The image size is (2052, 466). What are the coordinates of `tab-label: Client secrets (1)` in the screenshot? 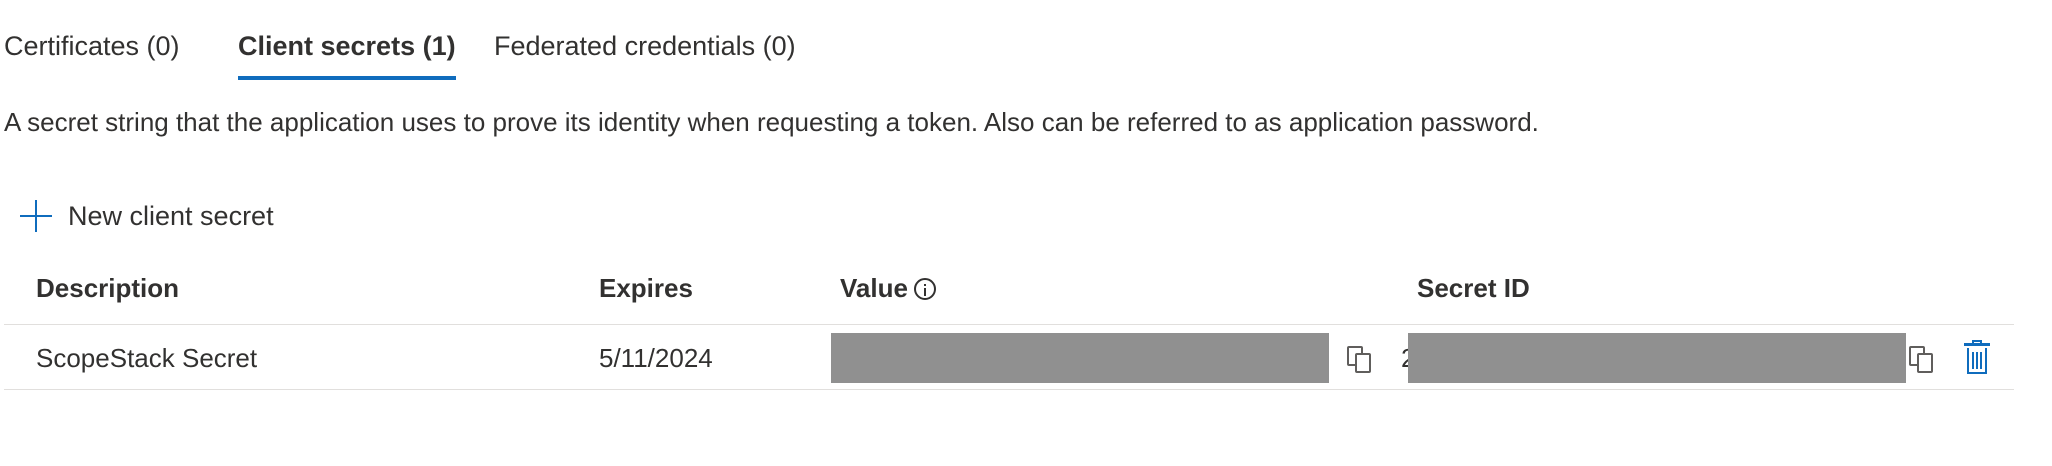 It's located at (347, 46).